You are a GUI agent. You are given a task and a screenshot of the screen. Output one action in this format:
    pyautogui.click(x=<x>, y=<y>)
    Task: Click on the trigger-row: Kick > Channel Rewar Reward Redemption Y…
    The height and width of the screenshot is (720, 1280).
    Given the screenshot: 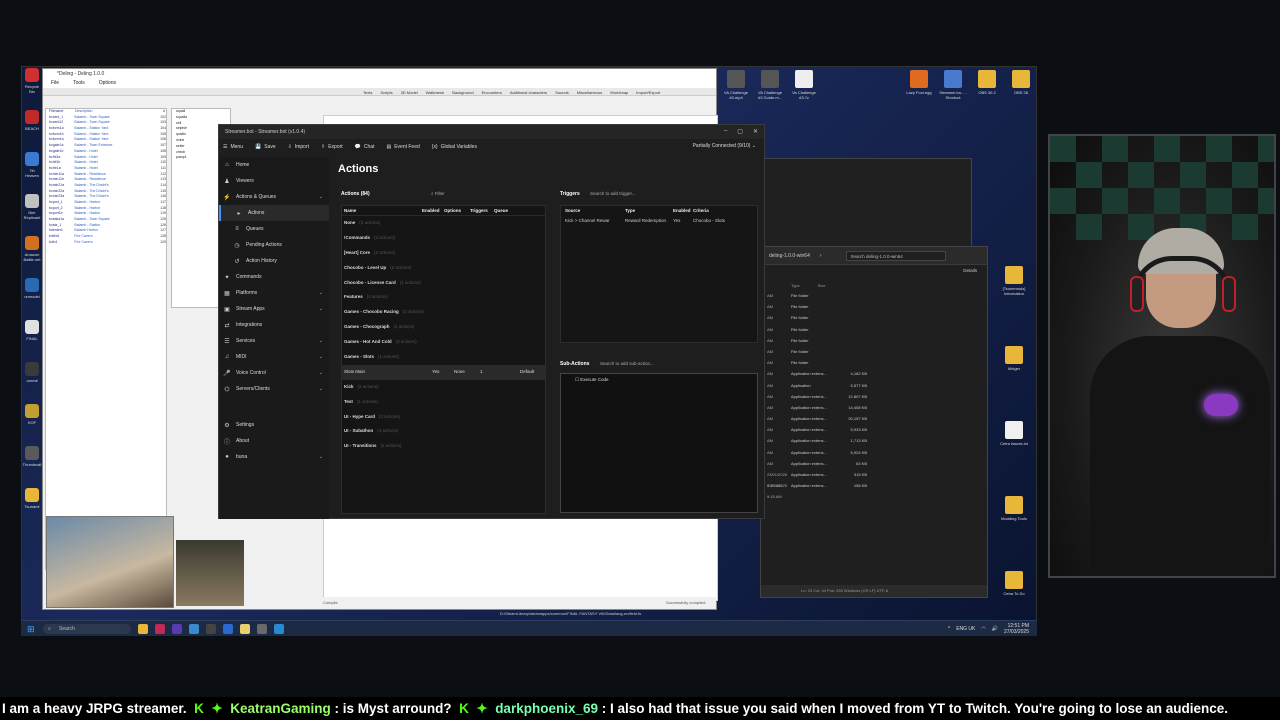 What is the action you would take?
    pyautogui.click(x=659, y=221)
    